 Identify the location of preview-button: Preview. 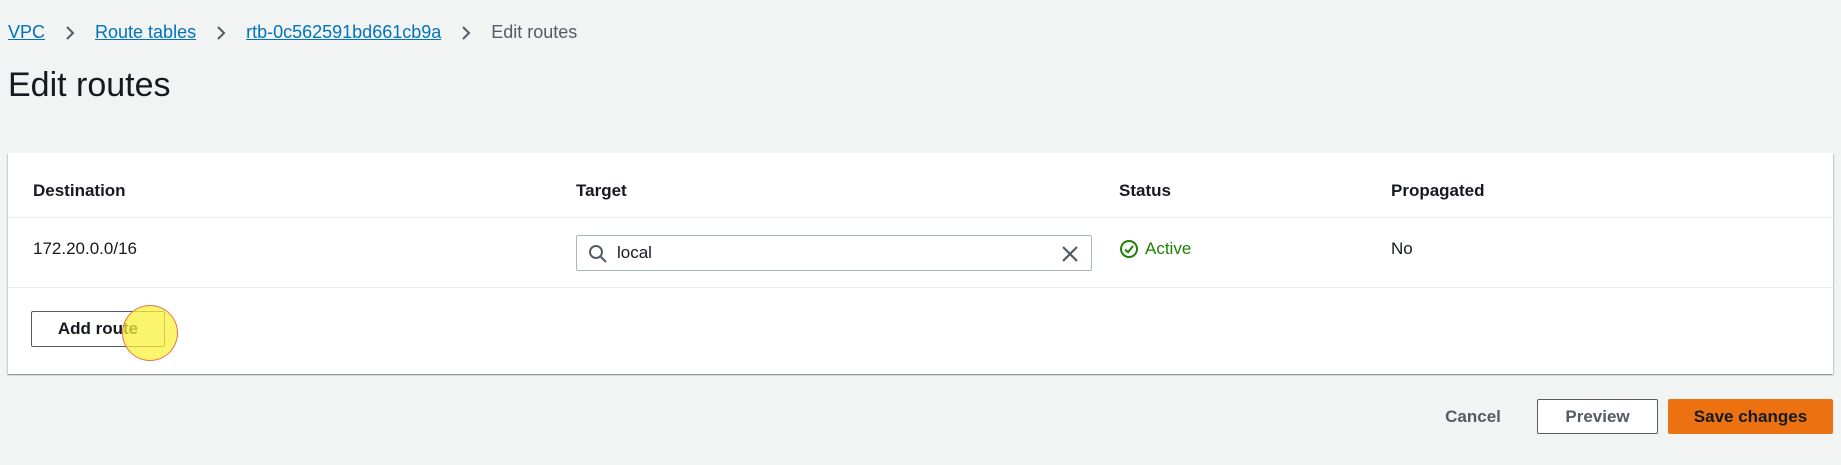
(1597, 416).